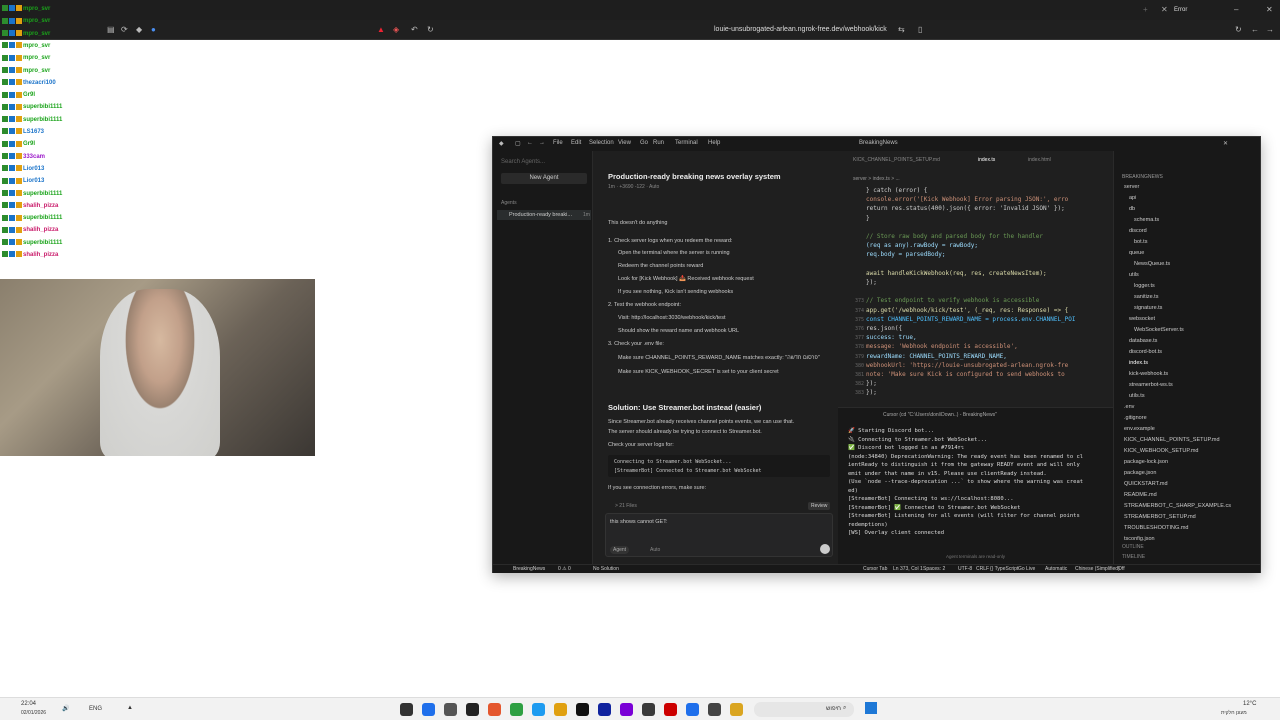 The height and width of the screenshot is (720, 1280). Describe the element at coordinates (1146, 484) in the screenshot. I see `file-item: QUICKSTART.md` at that location.